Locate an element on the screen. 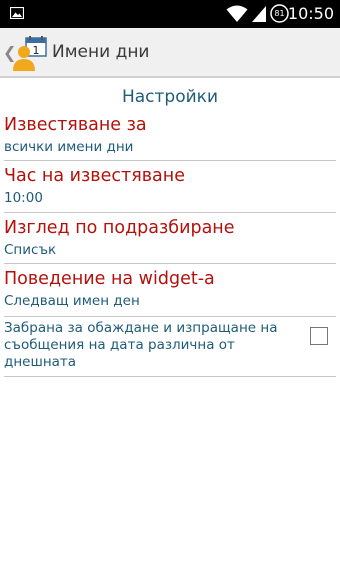 Image resolution: width=340 pixels, height=567 pixels. pref-notify-time: Час на известяване 10:00 is located at coordinates (170, 187).